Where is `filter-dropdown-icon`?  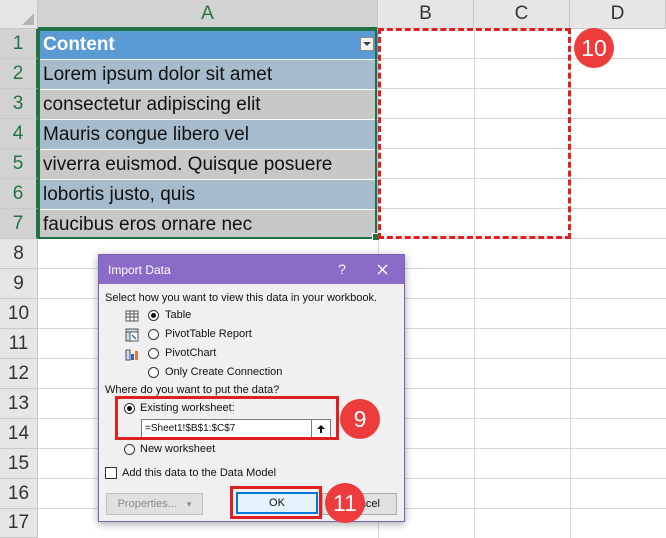
filter-dropdown-icon is located at coordinates (367, 44).